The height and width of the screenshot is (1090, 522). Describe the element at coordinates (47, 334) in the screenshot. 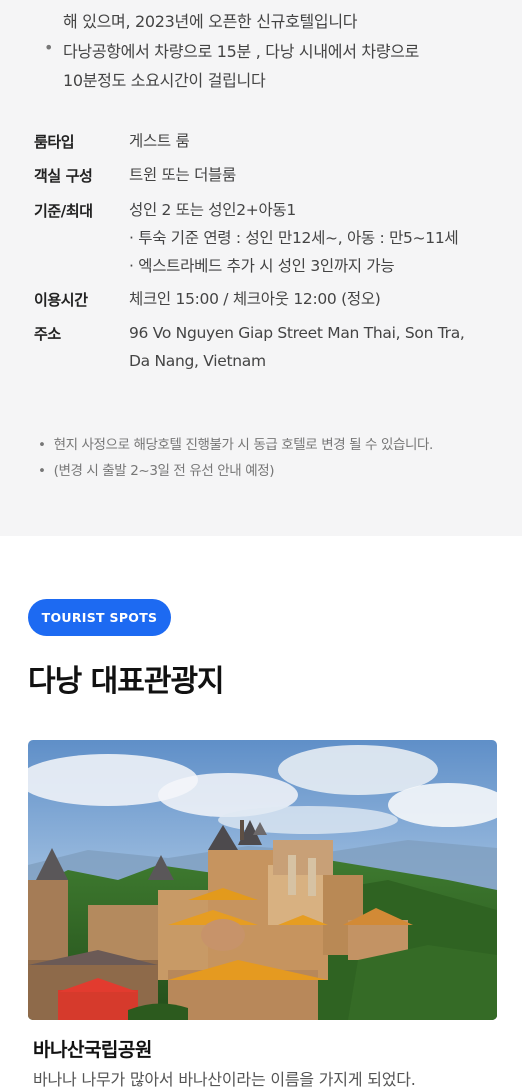

I see `spec-label: 주소` at that location.